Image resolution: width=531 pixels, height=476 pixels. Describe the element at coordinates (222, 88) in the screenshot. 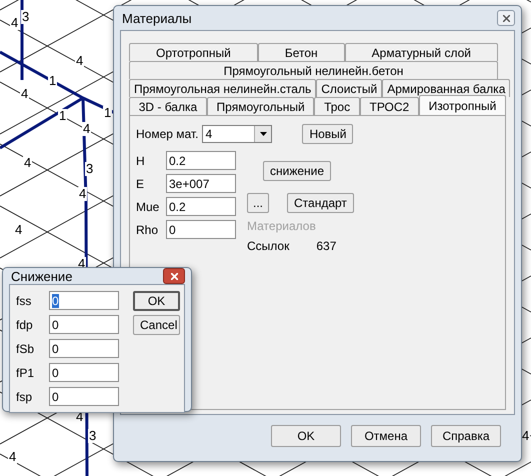

I see `tab: Прямоугольная нелинейн.сталь` at that location.